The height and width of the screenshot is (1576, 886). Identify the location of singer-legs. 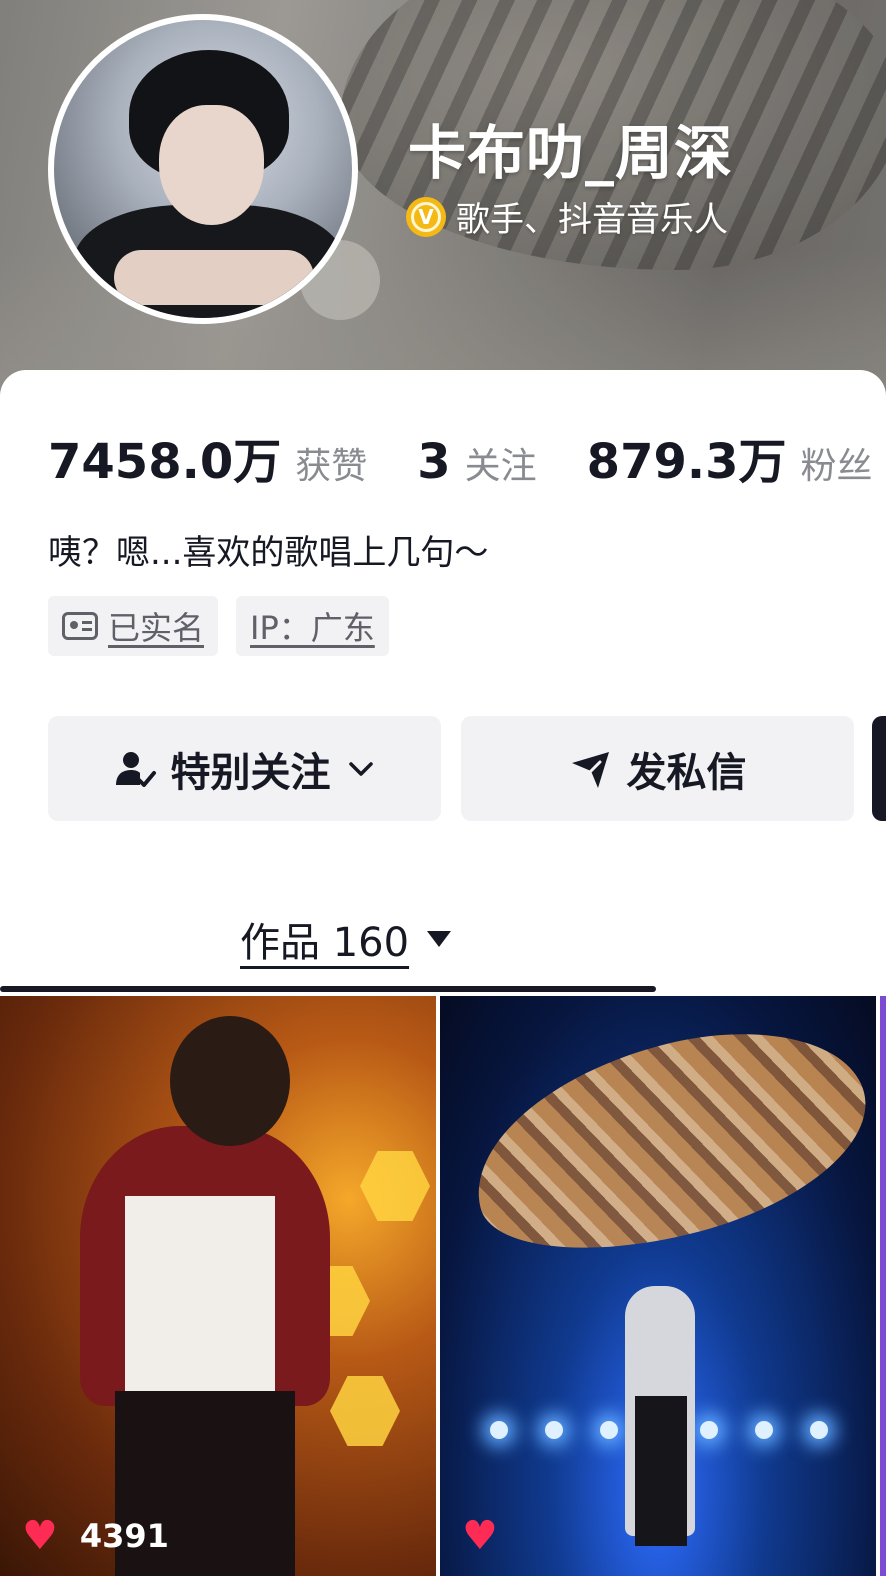
(661, 1471).